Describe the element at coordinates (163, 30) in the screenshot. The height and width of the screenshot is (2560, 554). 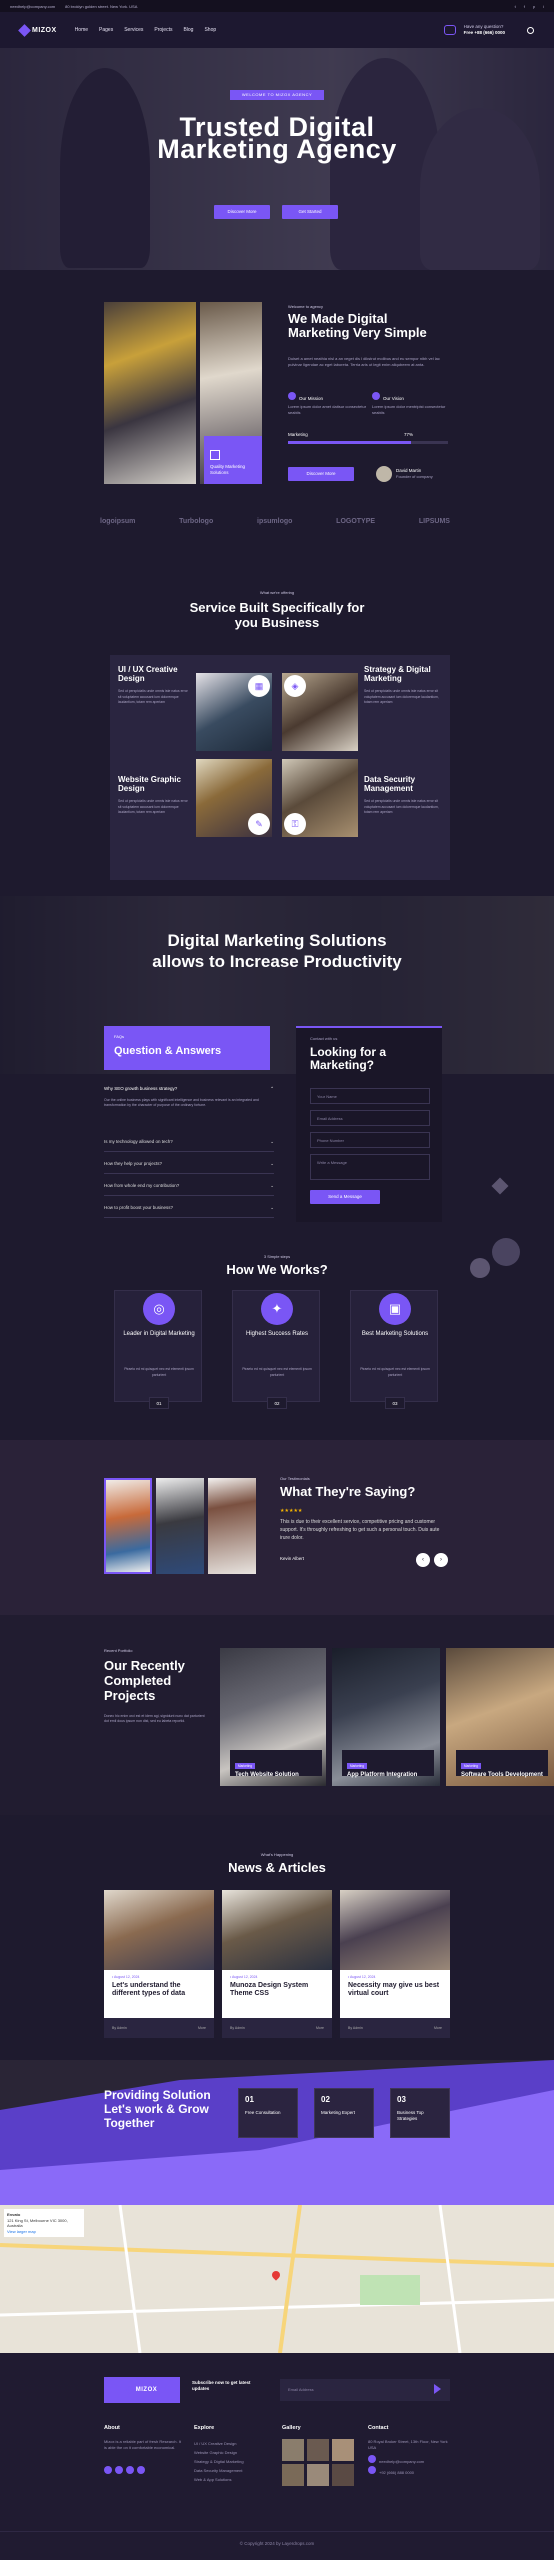
I see `menu-item-projects: Projects` at that location.